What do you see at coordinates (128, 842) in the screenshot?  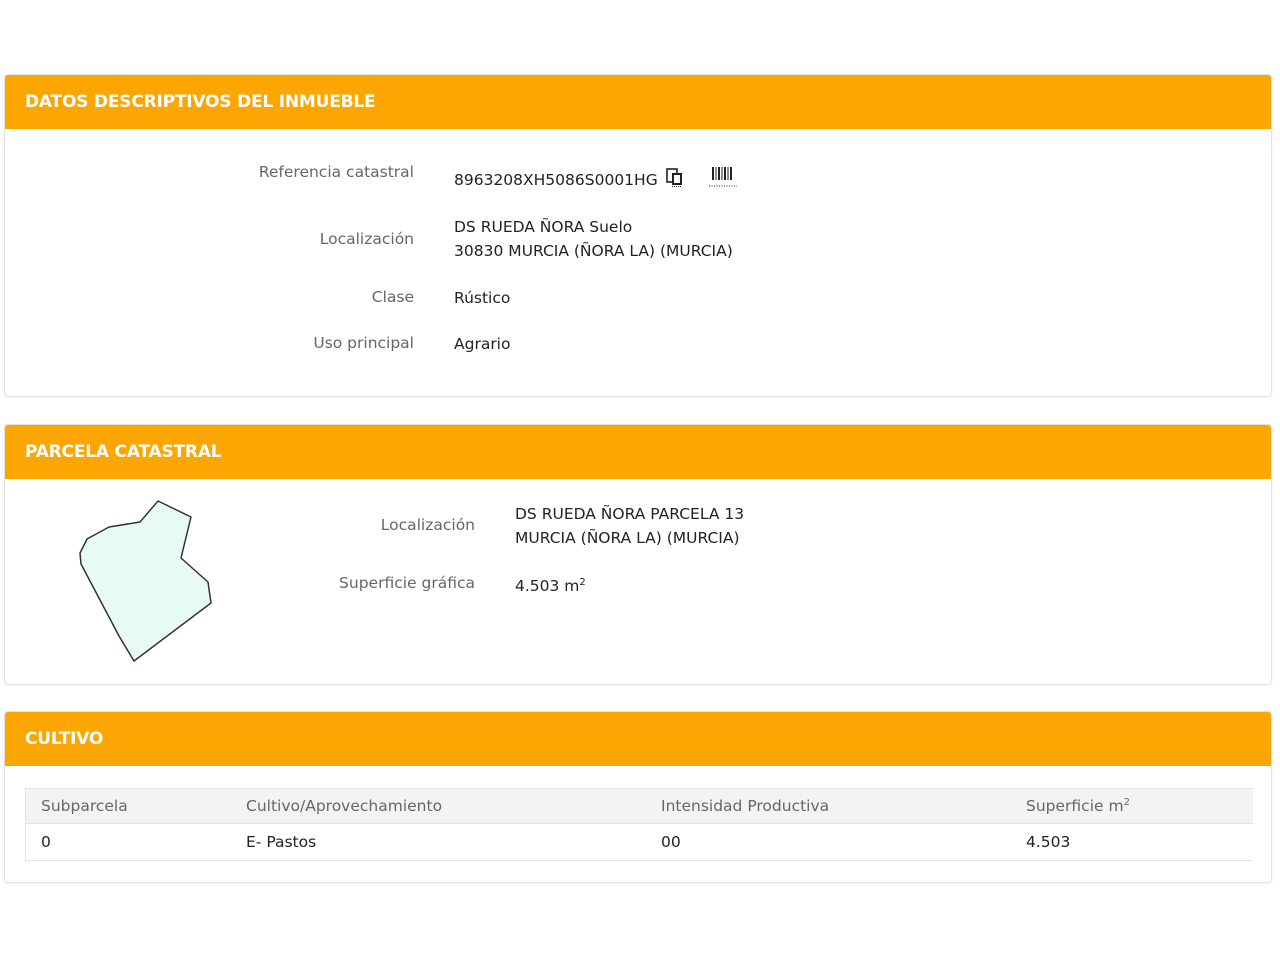 I see `cell-subparcela: 0` at bounding box center [128, 842].